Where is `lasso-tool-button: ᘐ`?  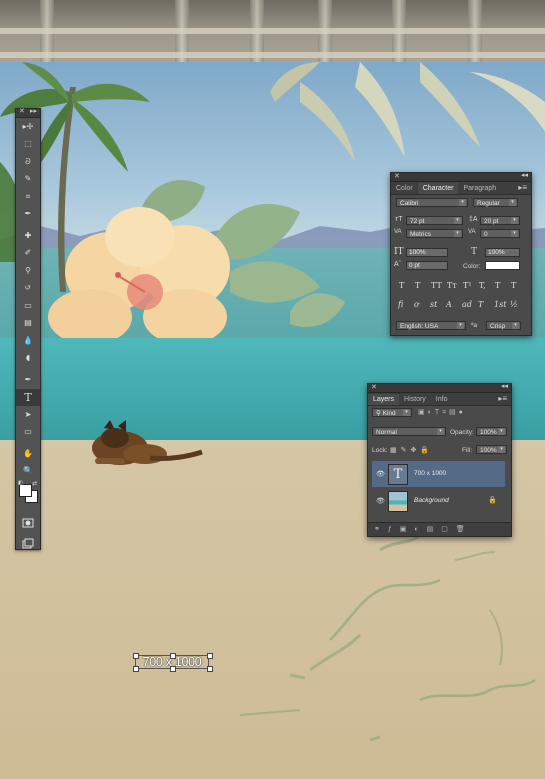 lasso-tool-button: ᘐ is located at coordinates (28, 162).